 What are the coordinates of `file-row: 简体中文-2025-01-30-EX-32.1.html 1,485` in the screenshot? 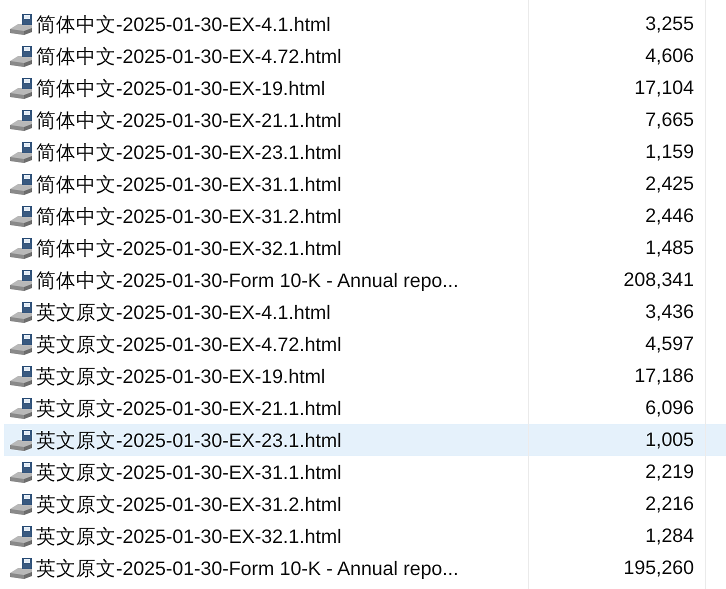 It's located at (365, 248).